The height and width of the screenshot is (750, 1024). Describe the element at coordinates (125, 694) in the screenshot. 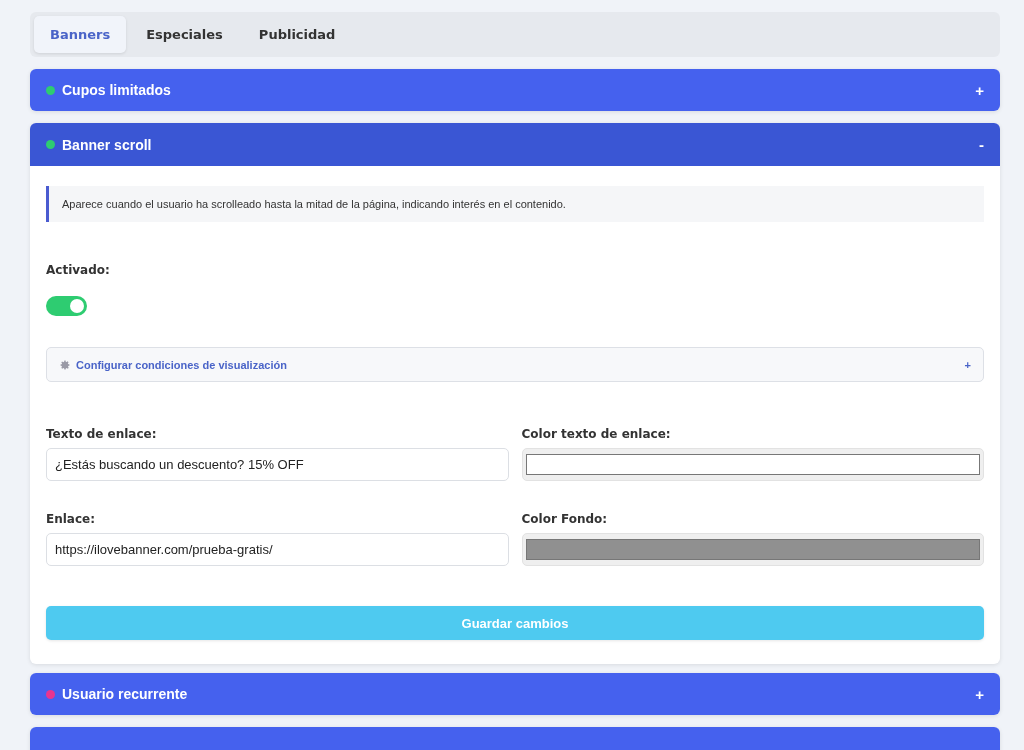

I see `panel-title: Usuario recurrente` at that location.